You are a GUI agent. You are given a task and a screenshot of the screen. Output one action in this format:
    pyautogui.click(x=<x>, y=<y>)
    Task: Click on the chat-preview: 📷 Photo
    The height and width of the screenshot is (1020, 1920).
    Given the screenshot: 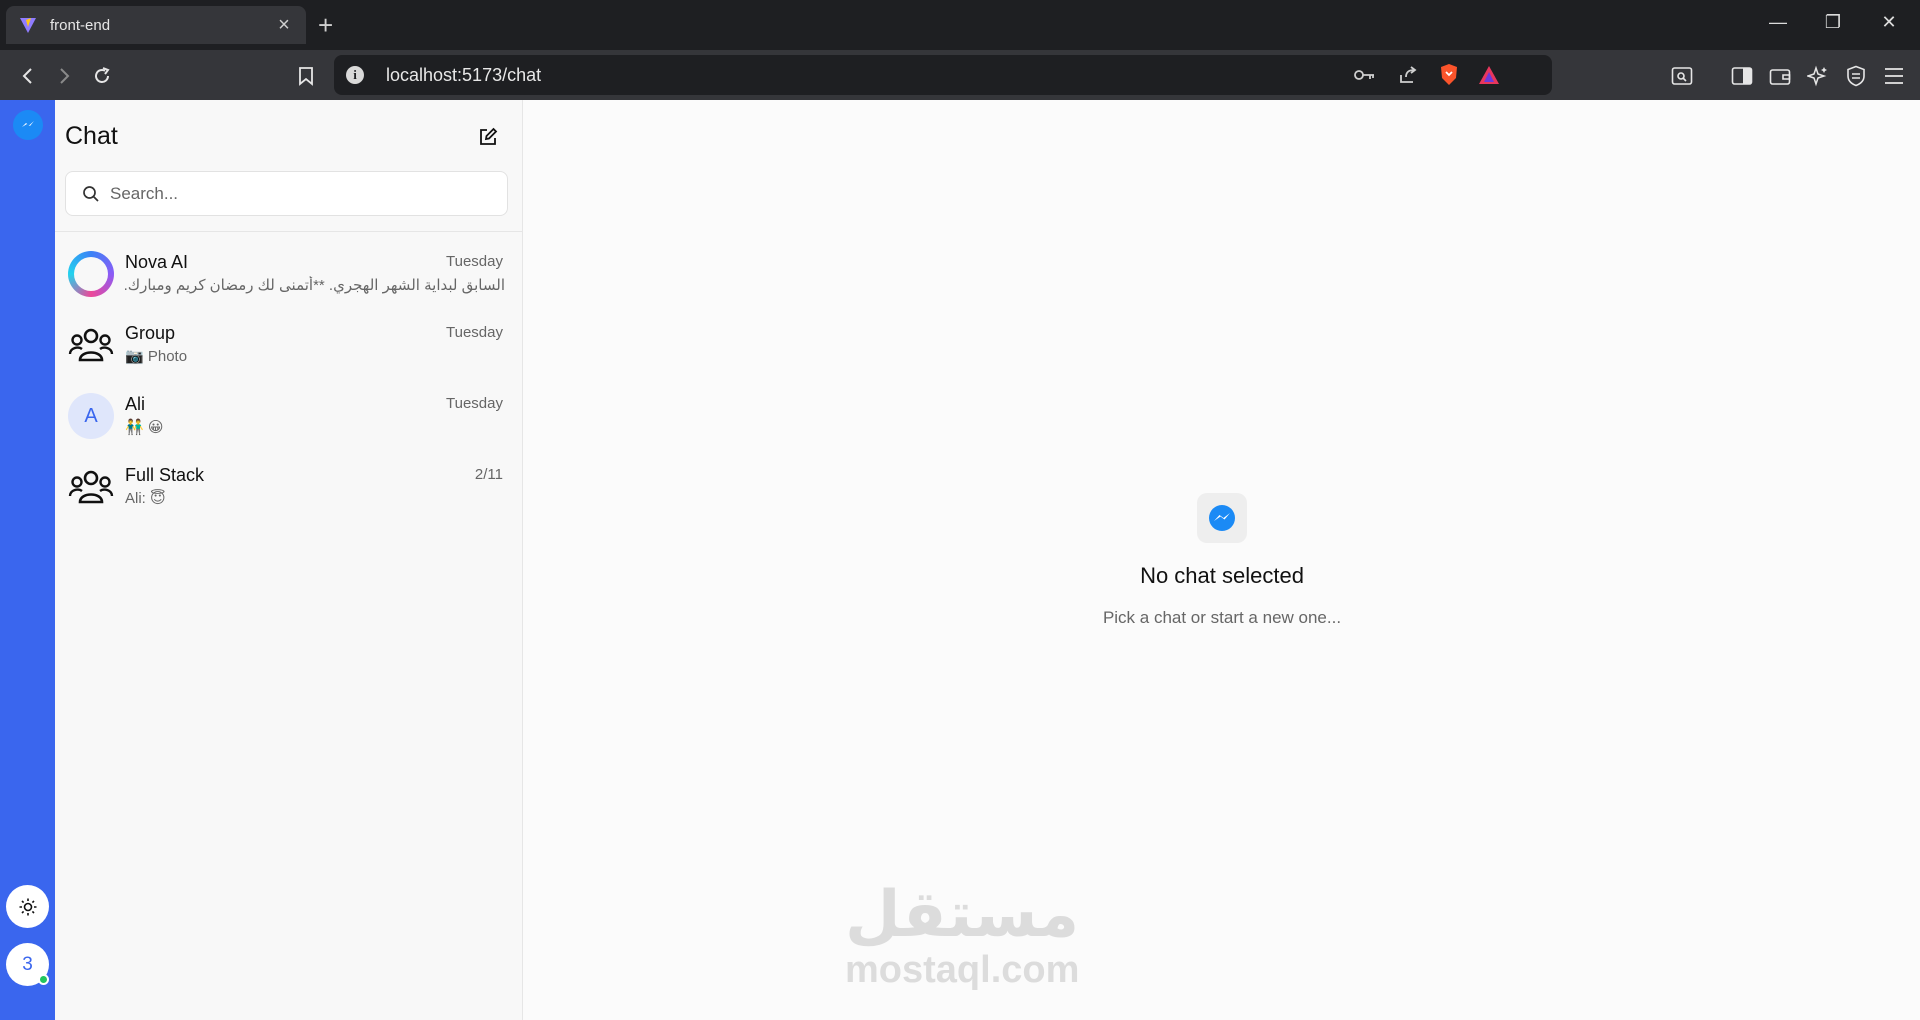 What is the action you would take?
    pyautogui.click(x=156, y=356)
    